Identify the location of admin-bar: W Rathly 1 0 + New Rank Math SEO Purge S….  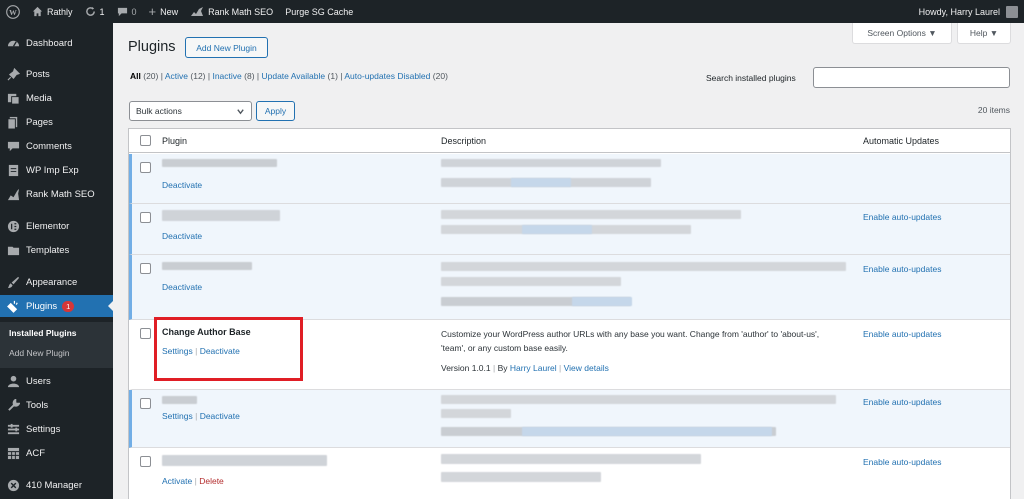
(512, 11).